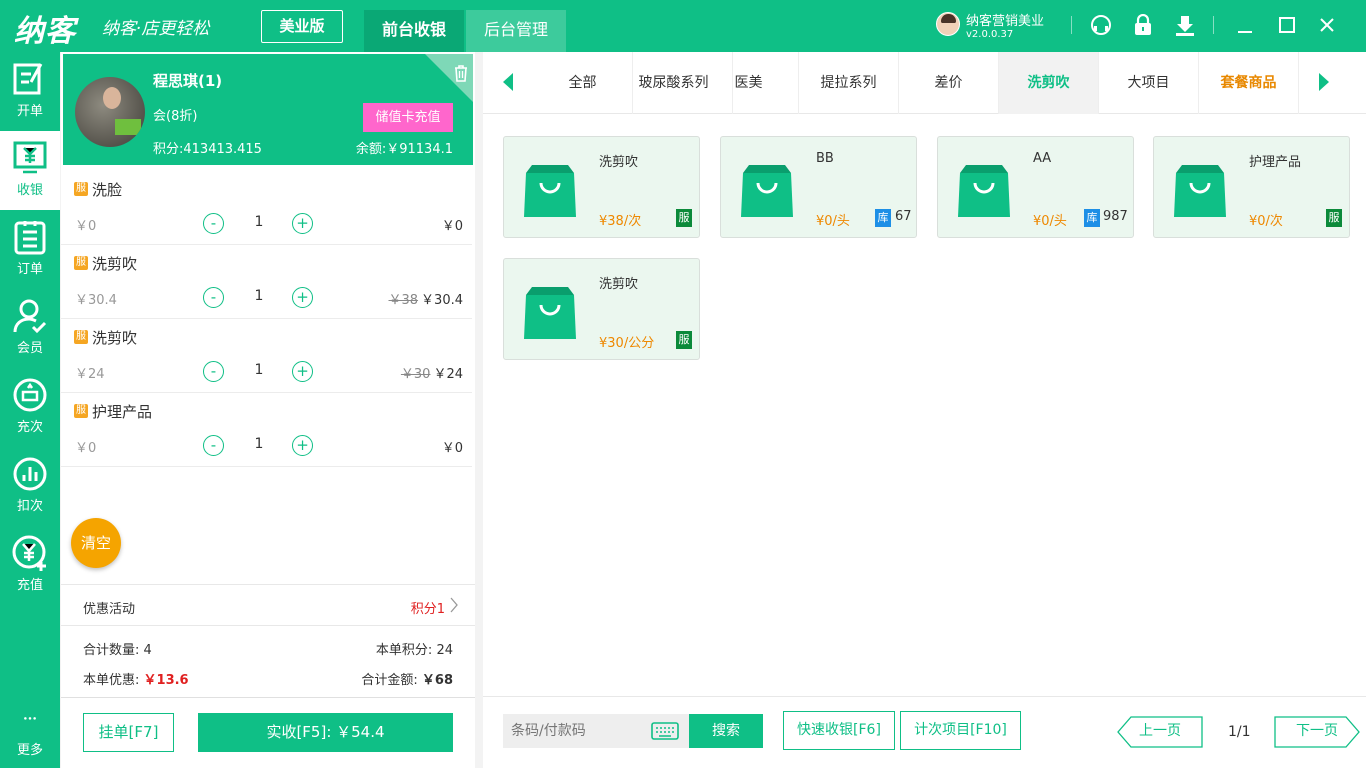 This screenshot has width=1366, height=768. Describe the element at coordinates (1101, 25) in the screenshot. I see `support-headset-icon` at that location.